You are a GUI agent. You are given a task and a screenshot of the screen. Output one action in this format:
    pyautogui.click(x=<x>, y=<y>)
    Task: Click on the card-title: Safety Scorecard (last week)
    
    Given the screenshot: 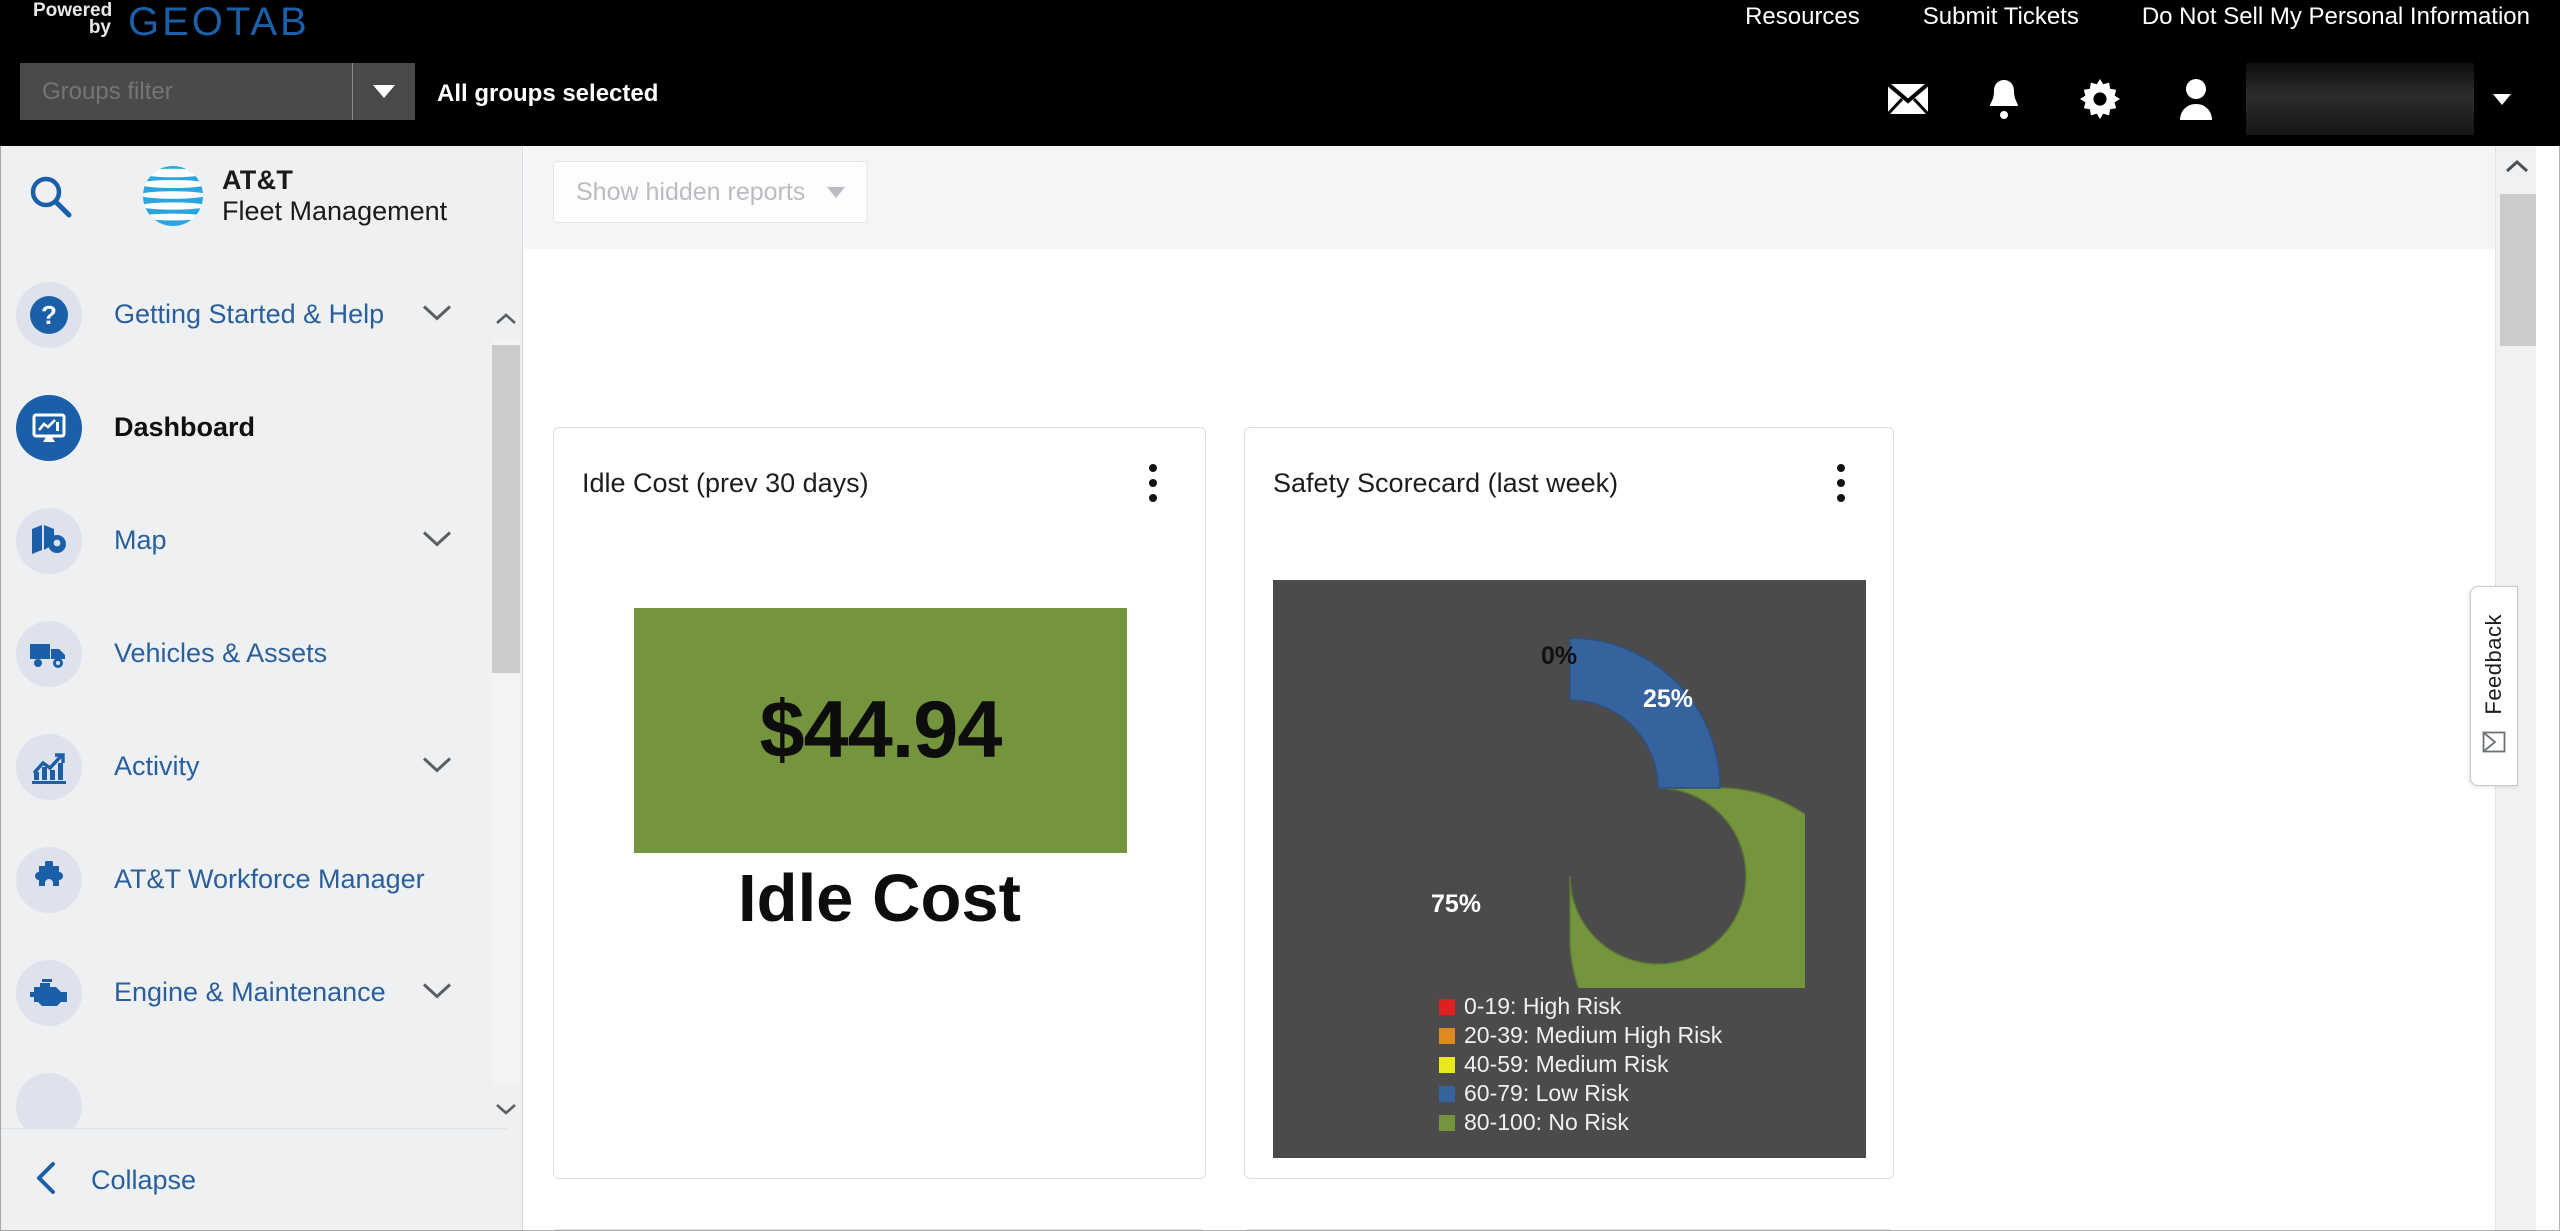 What is the action you would take?
    pyautogui.click(x=1446, y=482)
    